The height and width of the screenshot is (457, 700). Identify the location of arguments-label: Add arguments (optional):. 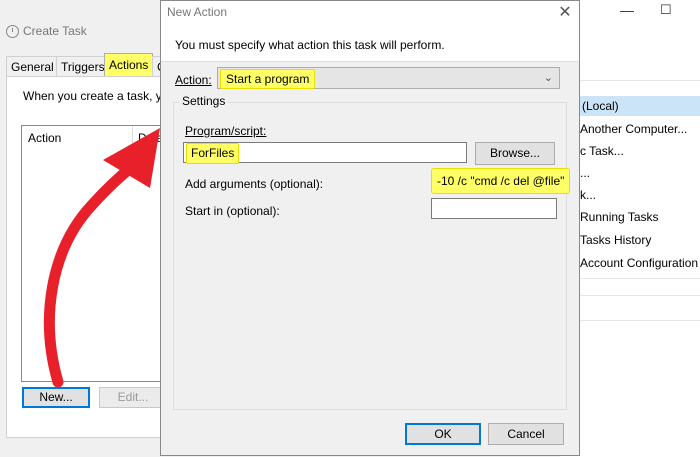
(254, 184).